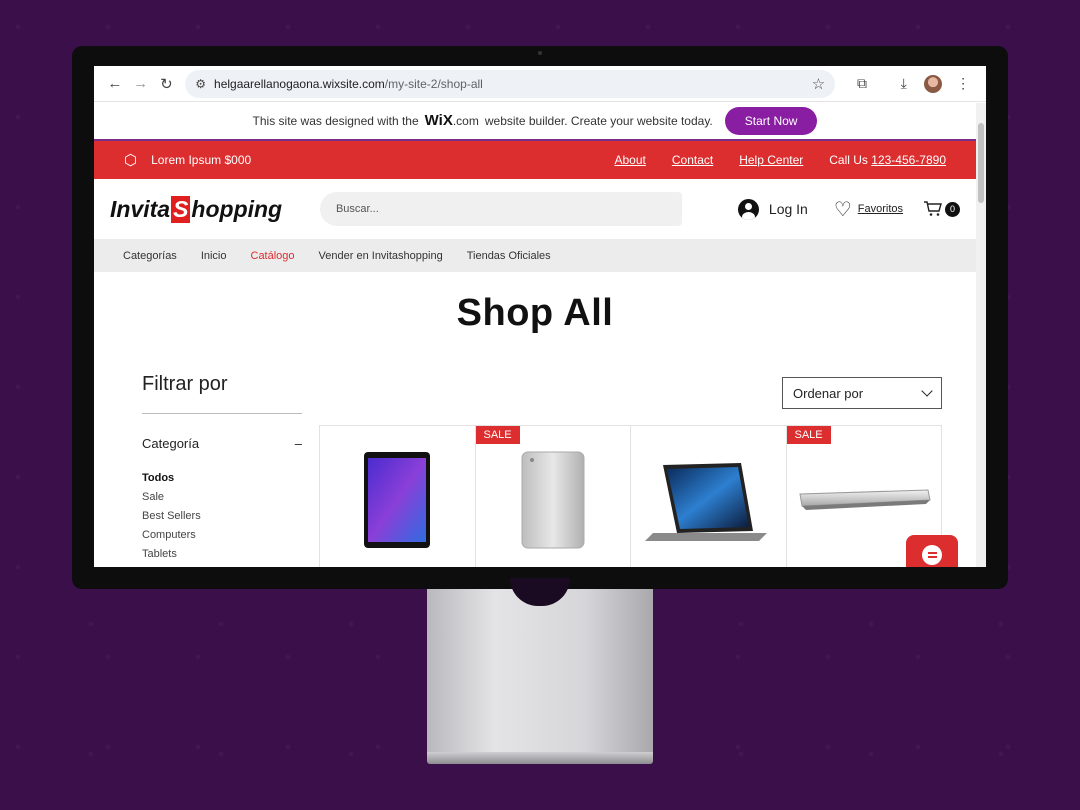 This screenshot has width=1080, height=810. I want to click on product-grid: SALE SALE, so click(630, 496).